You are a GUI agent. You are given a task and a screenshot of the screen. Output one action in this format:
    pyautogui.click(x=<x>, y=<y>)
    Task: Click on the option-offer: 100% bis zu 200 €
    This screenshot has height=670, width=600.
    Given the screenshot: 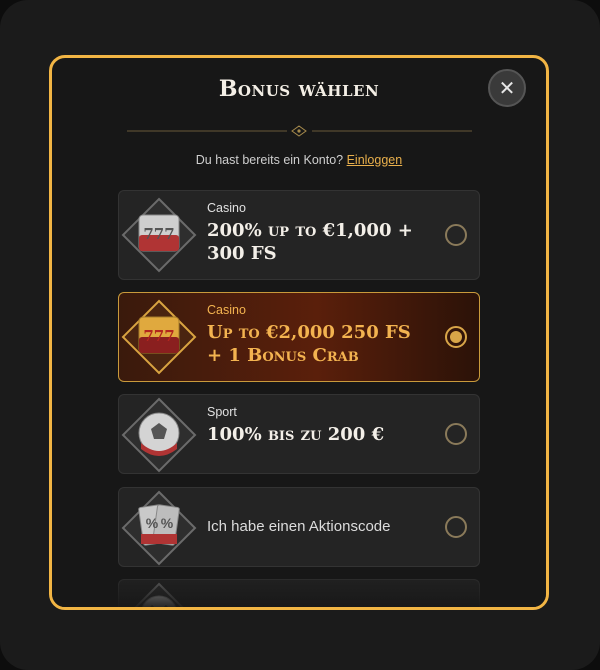 What is the action you would take?
    pyautogui.click(x=296, y=434)
    